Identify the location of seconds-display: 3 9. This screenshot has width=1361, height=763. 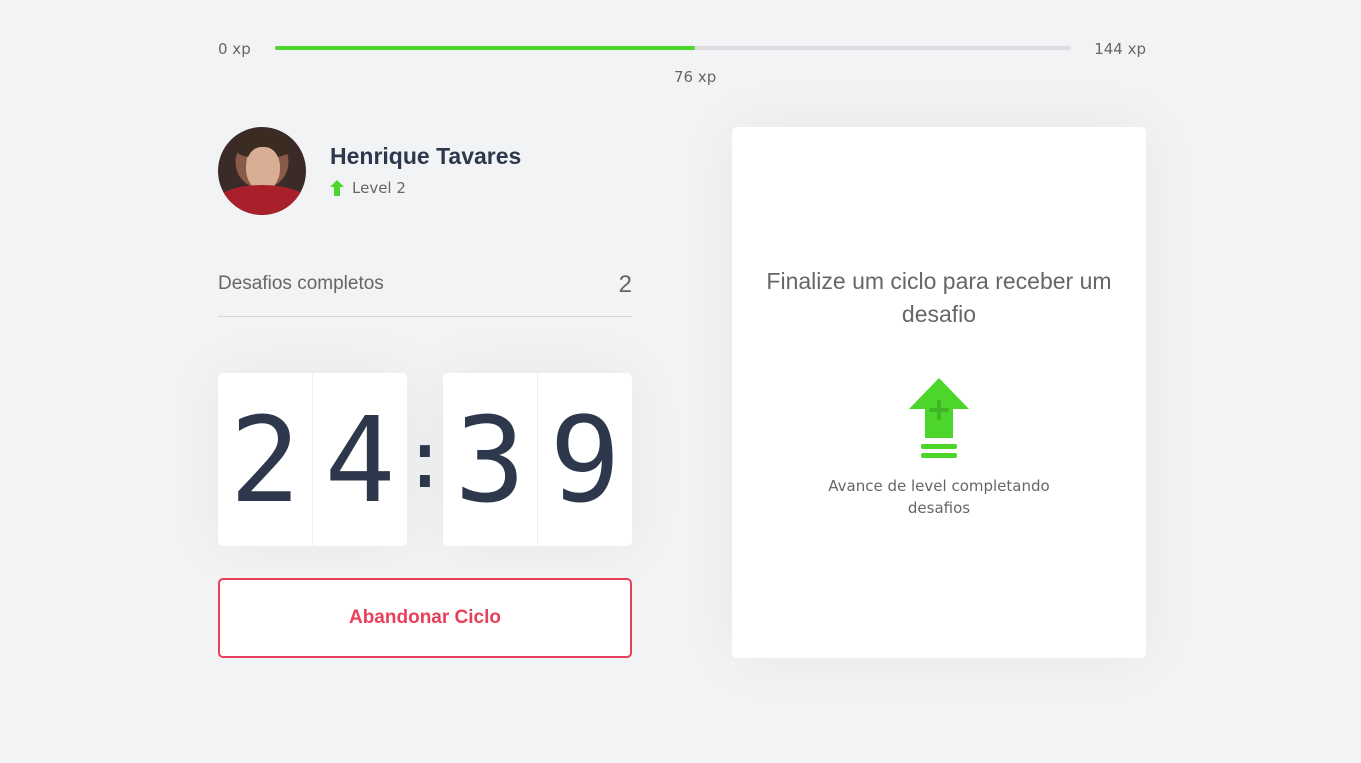
(537, 459).